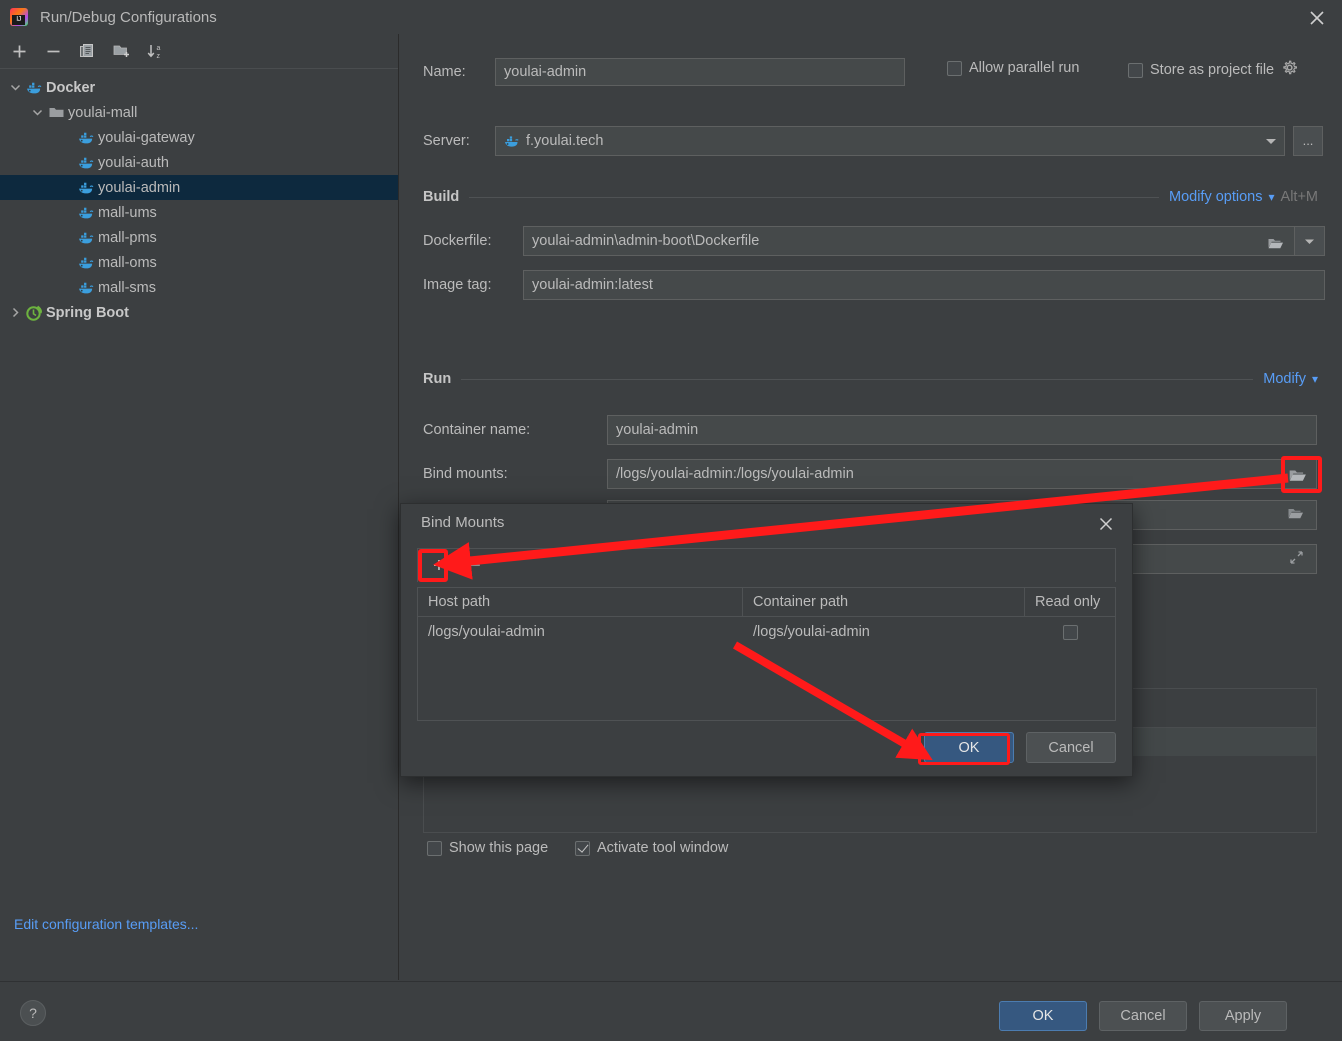  I want to click on svg-text: a, so click(158, 48).